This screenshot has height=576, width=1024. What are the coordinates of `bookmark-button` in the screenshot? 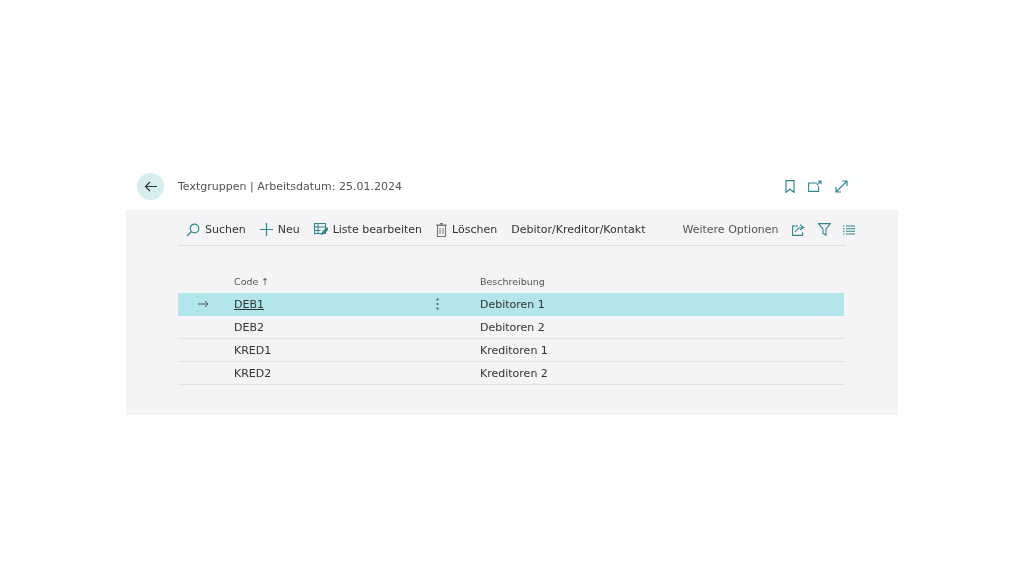 It's located at (790, 186).